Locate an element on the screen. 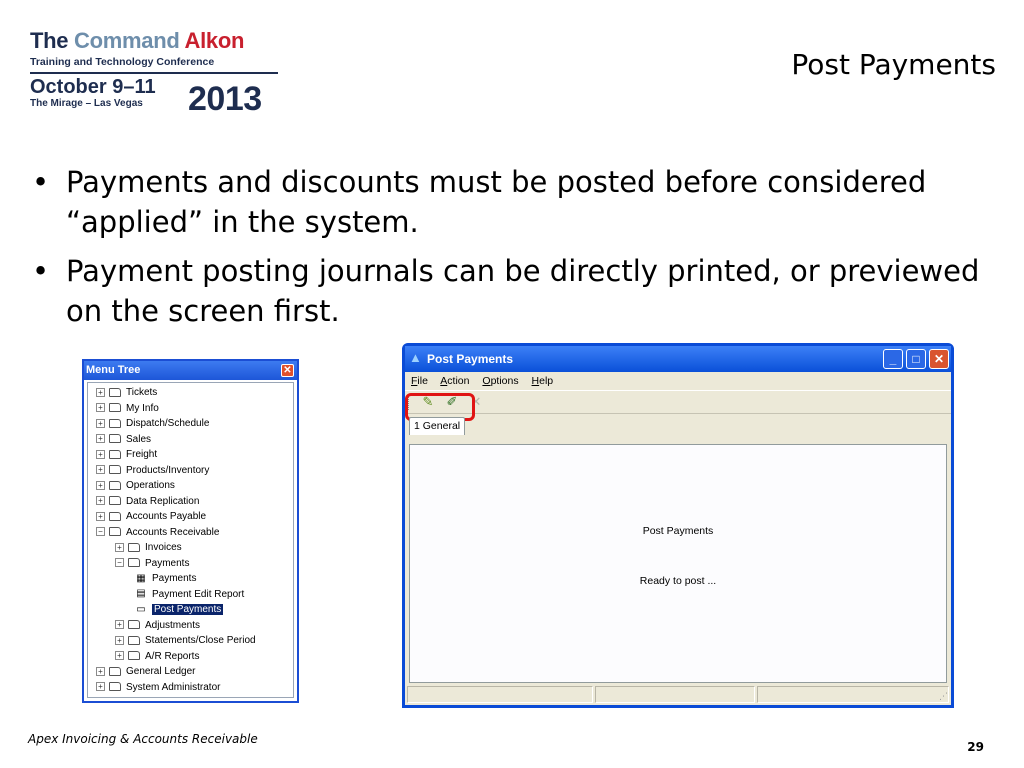 This screenshot has height=768, width=1024. logo-rule is located at coordinates (154, 73).